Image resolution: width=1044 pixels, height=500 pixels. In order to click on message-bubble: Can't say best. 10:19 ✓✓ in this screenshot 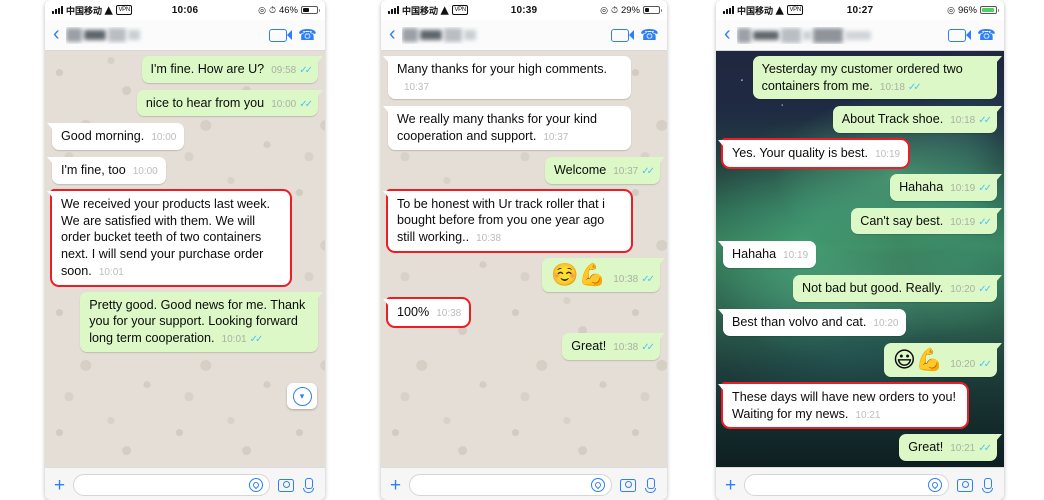, I will do `click(926, 221)`.